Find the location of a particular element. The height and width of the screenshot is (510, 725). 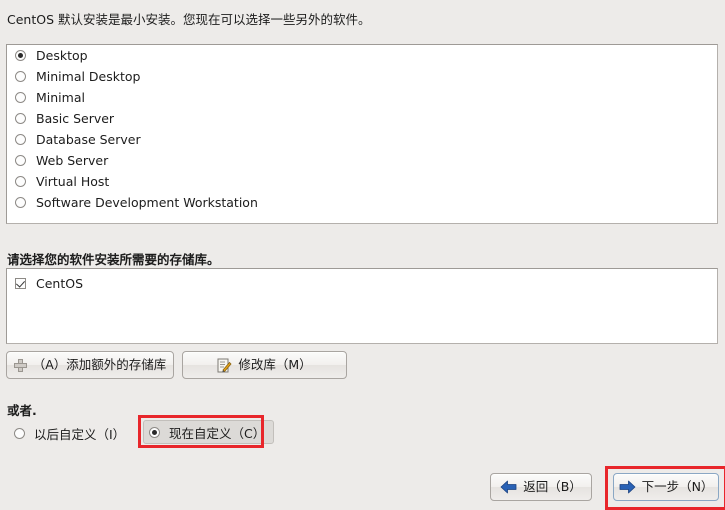

add-repository-button: （A）添加额外的存储库 is located at coordinates (90, 365).